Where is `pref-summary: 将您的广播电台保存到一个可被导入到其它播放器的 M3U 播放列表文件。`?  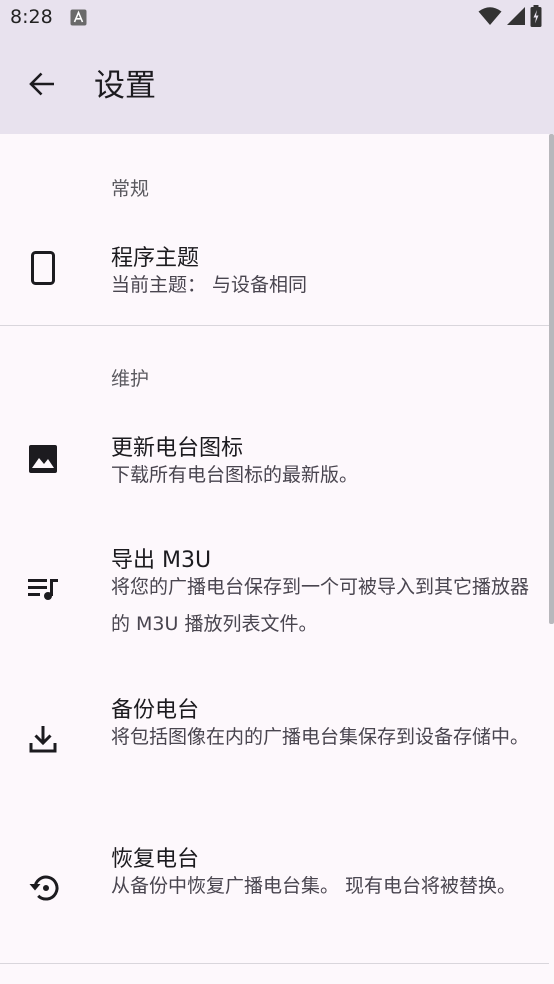 pref-summary: 将您的广播电台保存到一个可被导入到其它播放器的 M3U 播放列表文件。 is located at coordinates (320, 605).